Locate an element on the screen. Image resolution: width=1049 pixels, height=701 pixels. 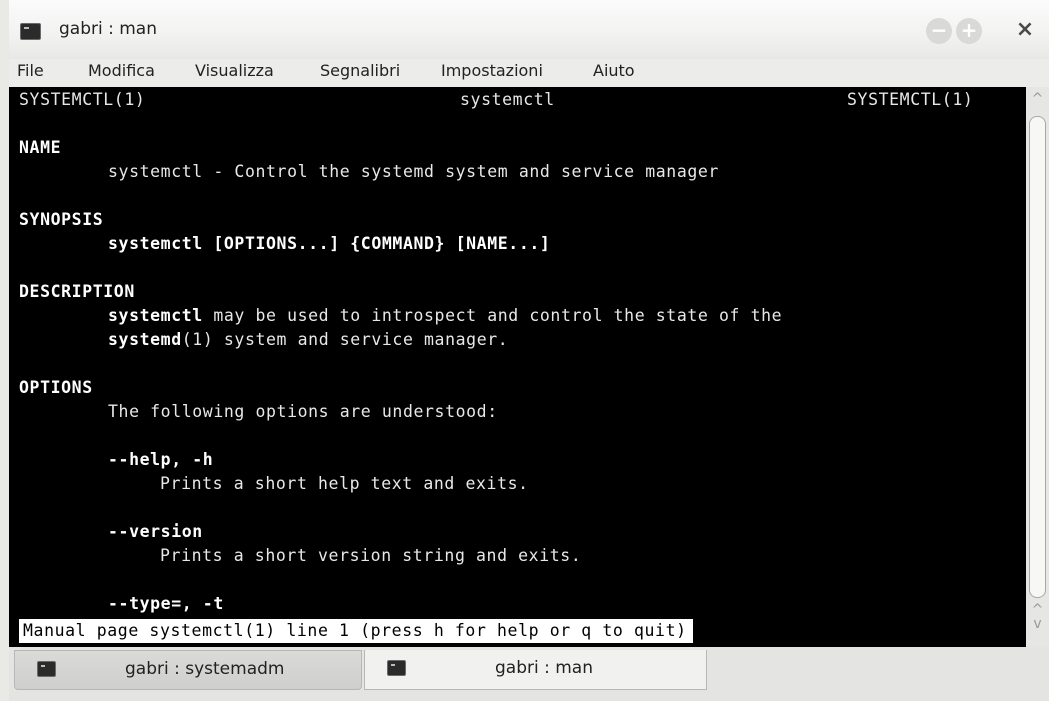
scroll-down-icon: ^ v is located at coordinates (1037, 623).